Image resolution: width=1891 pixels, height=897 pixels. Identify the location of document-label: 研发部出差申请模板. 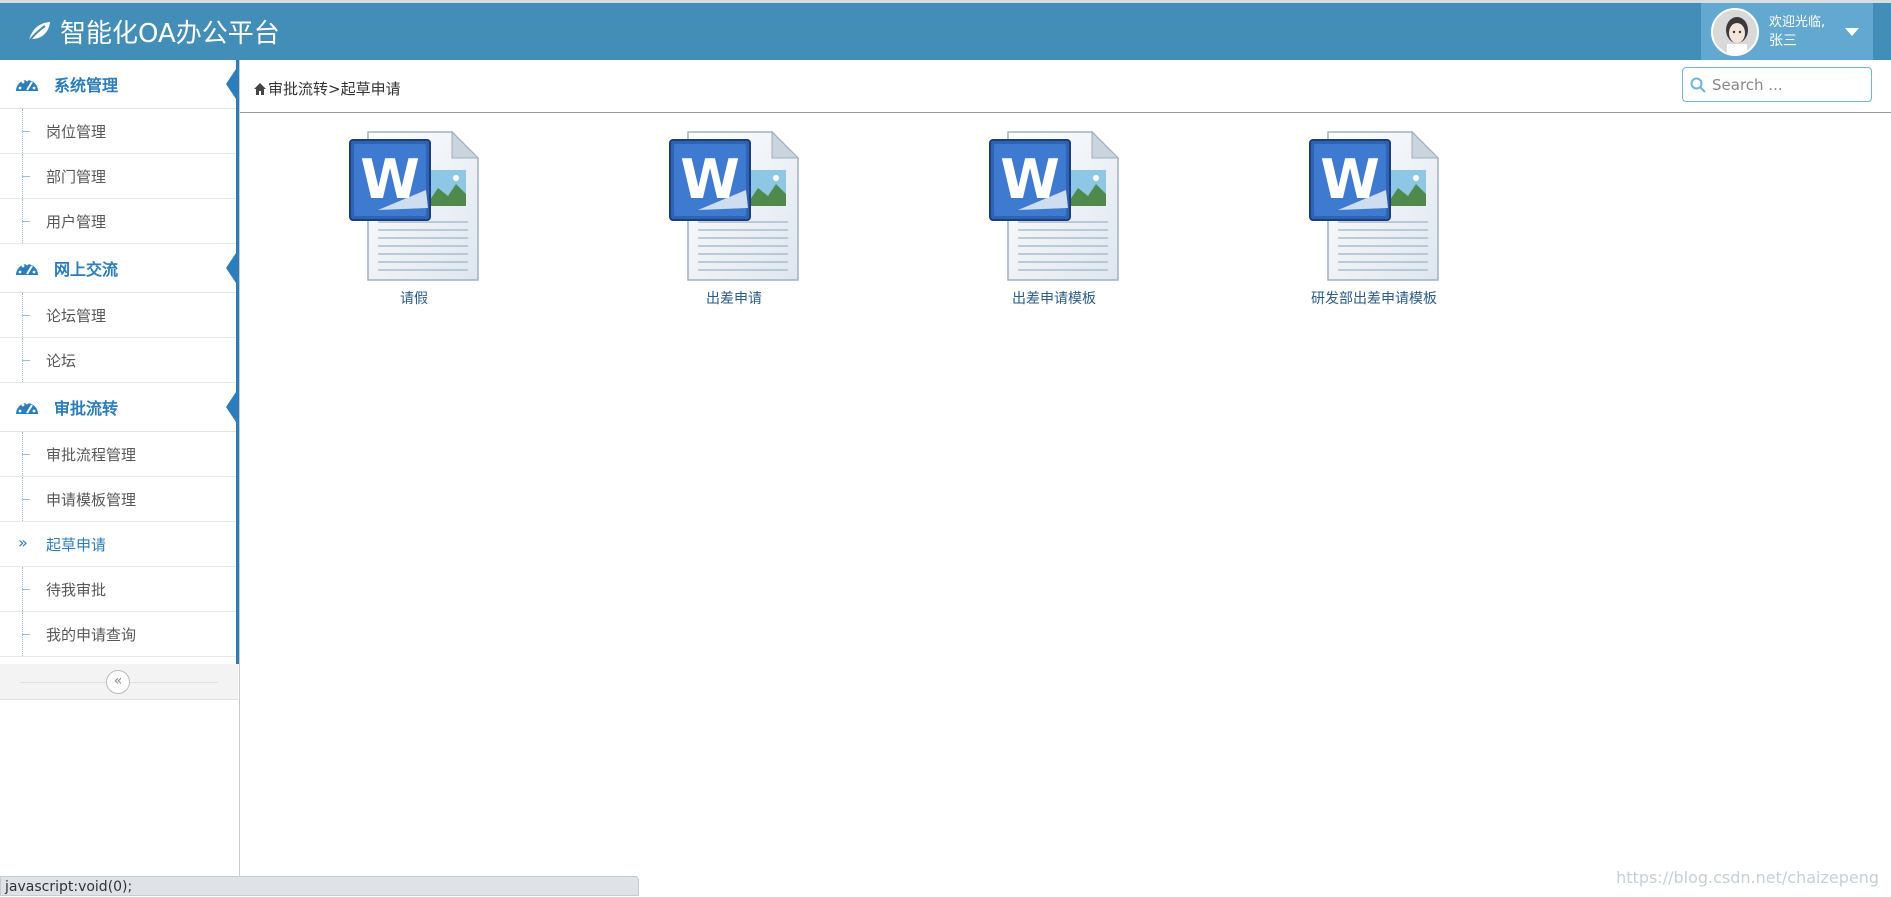
(1374, 299).